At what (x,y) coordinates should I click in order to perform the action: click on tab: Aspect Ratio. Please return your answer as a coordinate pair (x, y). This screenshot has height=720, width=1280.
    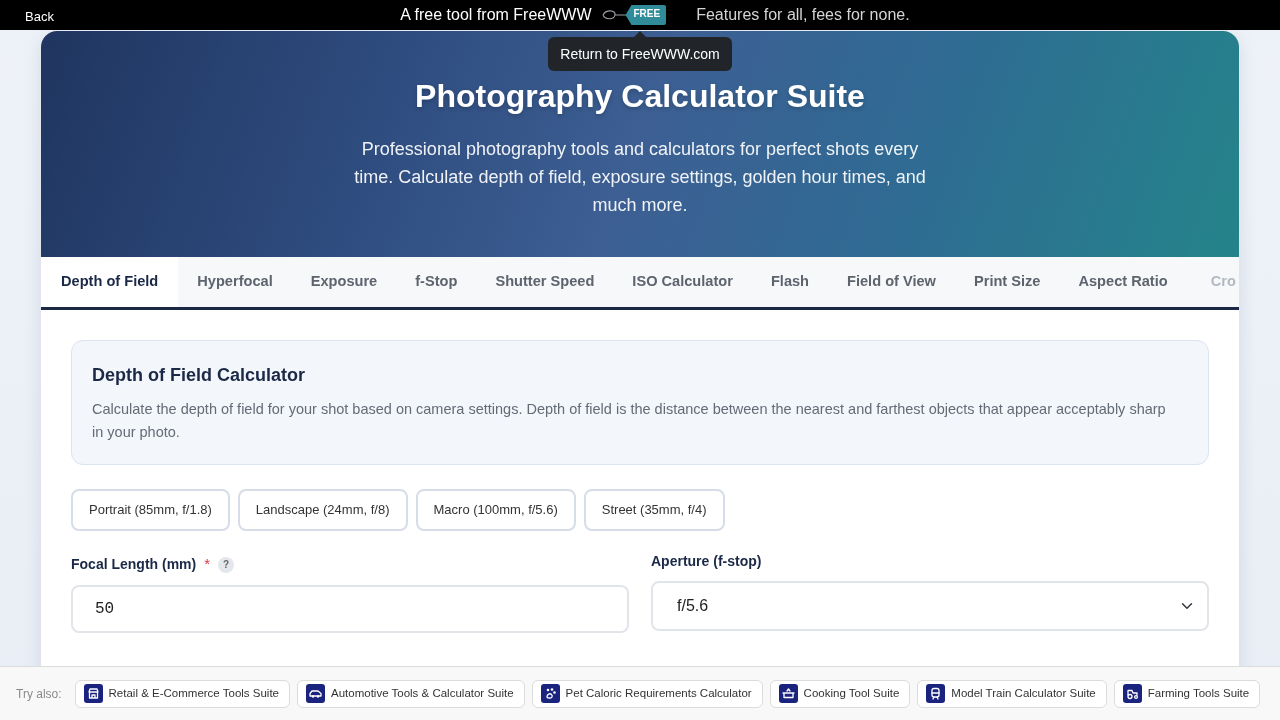
    Looking at the image, I should click on (1123, 282).